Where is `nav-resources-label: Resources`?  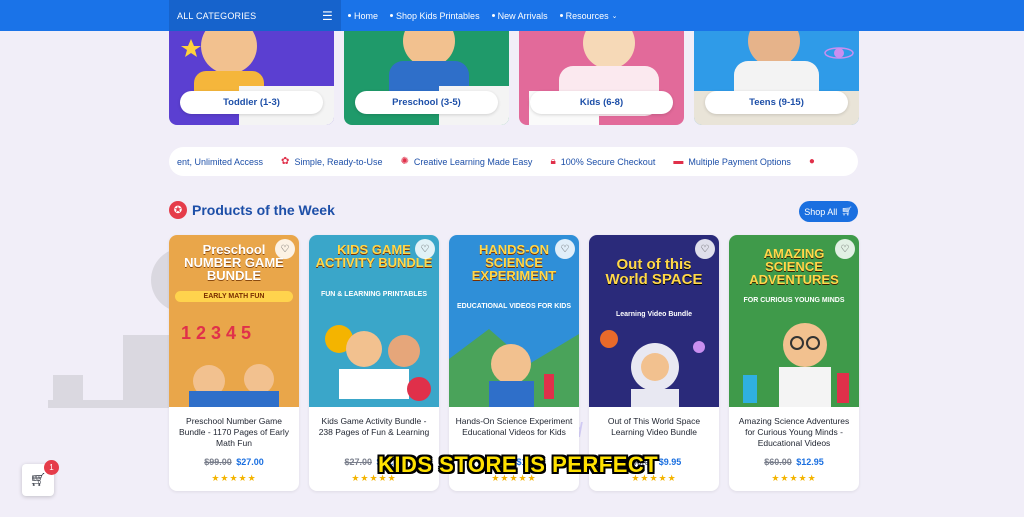
nav-resources-label: Resources is located at coordinates (587, 15).